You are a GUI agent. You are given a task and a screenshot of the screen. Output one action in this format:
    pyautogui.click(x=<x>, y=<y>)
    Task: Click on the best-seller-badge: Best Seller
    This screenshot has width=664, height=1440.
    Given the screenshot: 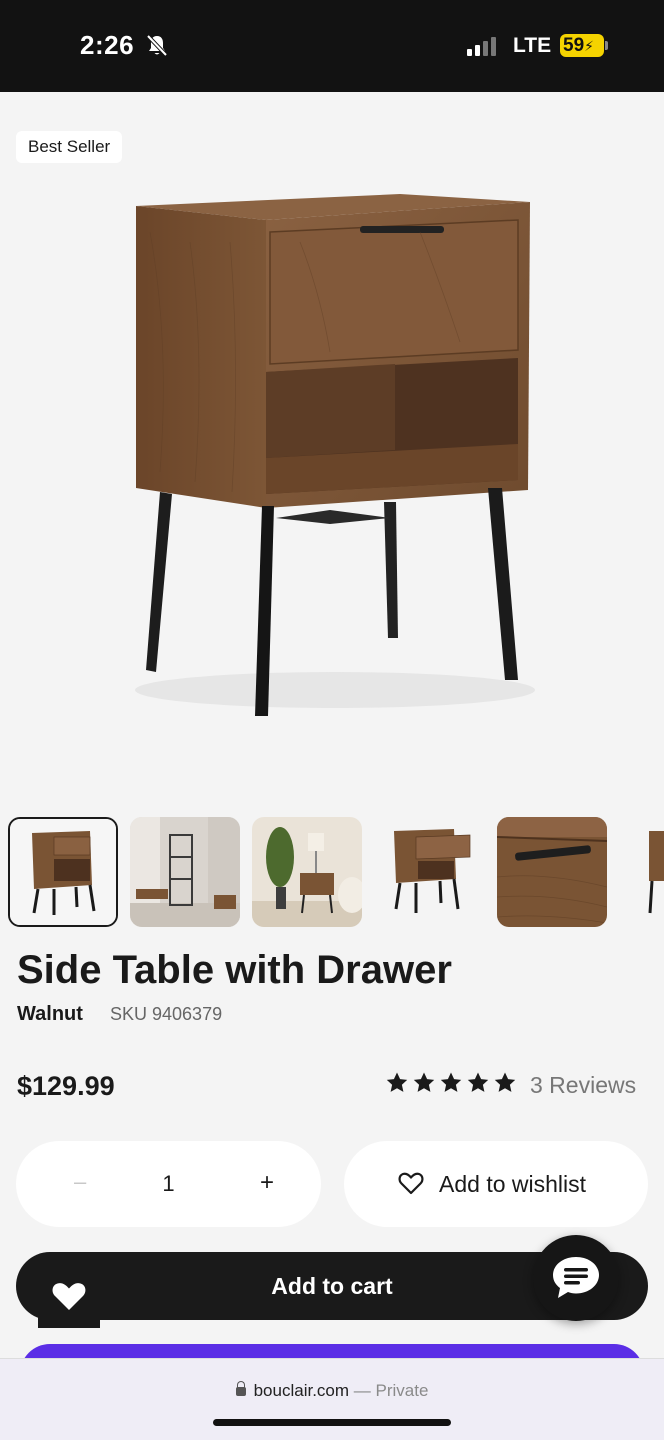 What is the action you would take?
    pyautogui.click(x=69, y=147)
    